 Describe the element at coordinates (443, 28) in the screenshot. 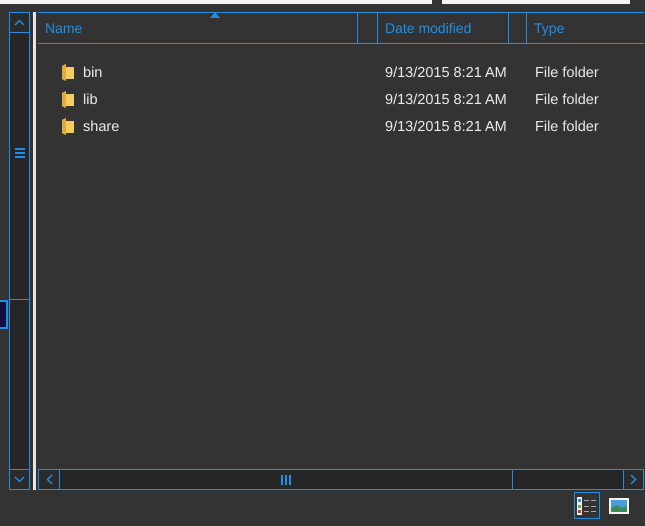

I see `column-header: Date modified` at that location.